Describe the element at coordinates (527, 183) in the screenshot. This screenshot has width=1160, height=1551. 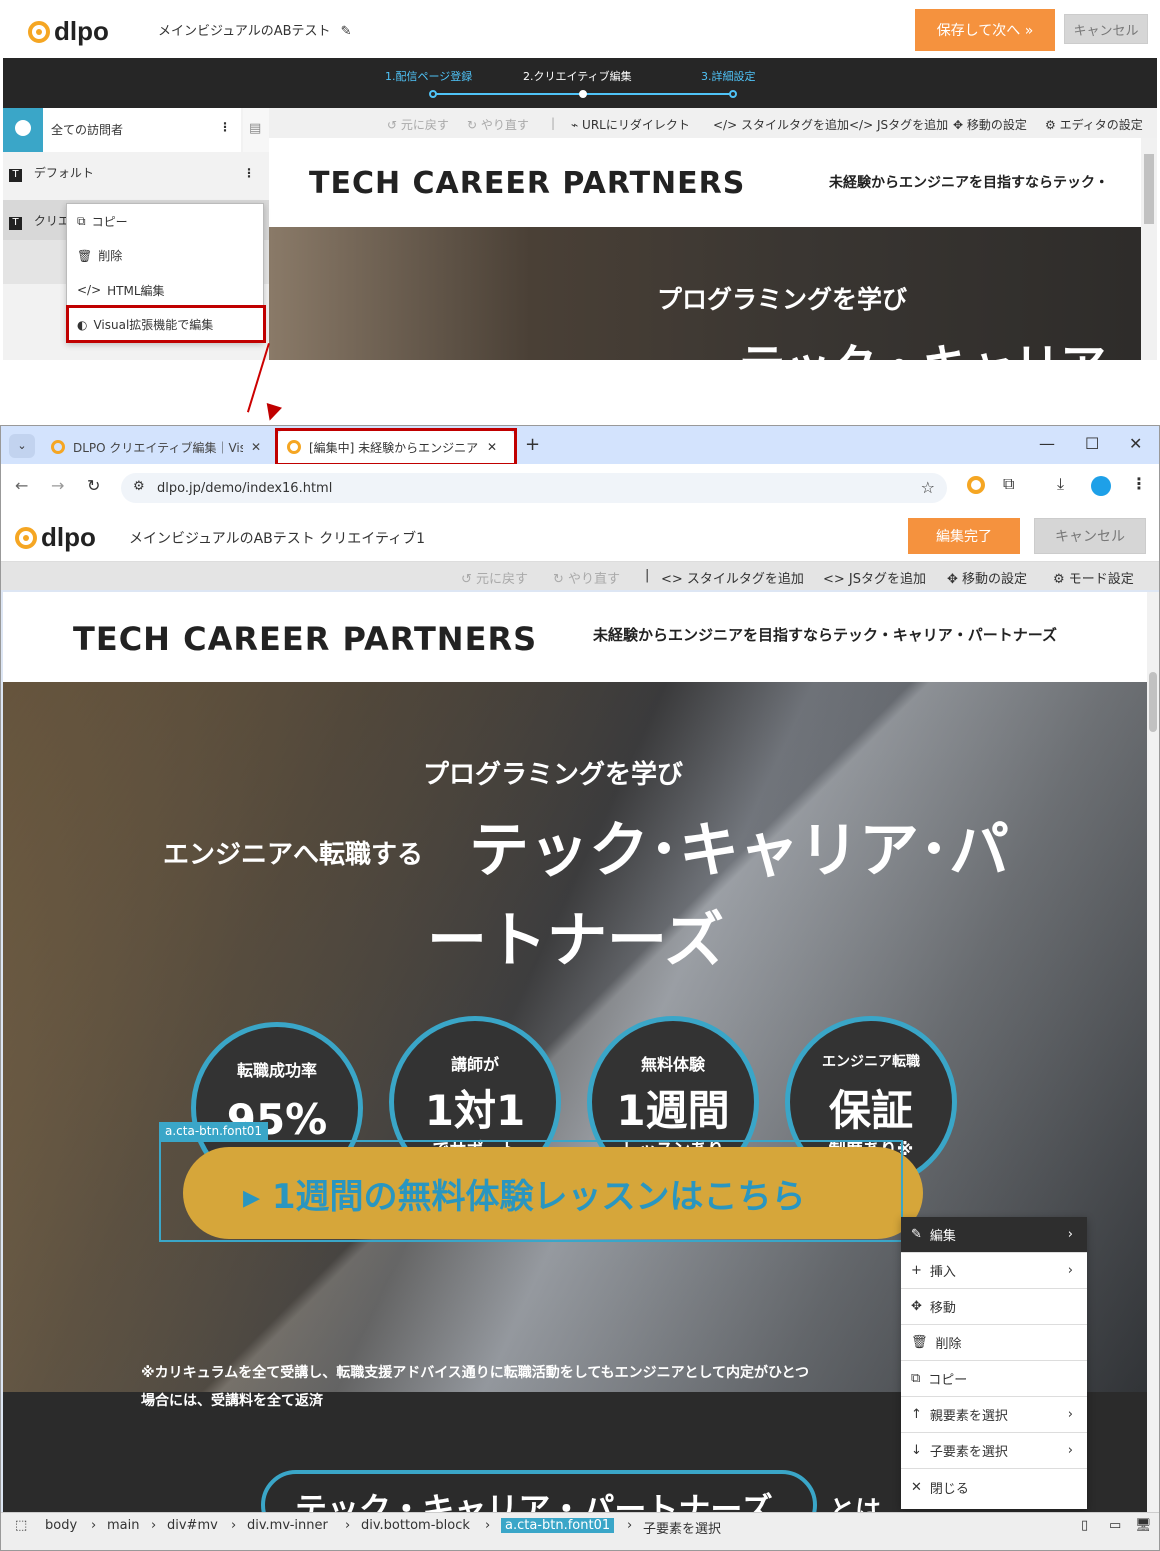
I see `brand-logo: TECH CAREER PARTNERS` at that location.